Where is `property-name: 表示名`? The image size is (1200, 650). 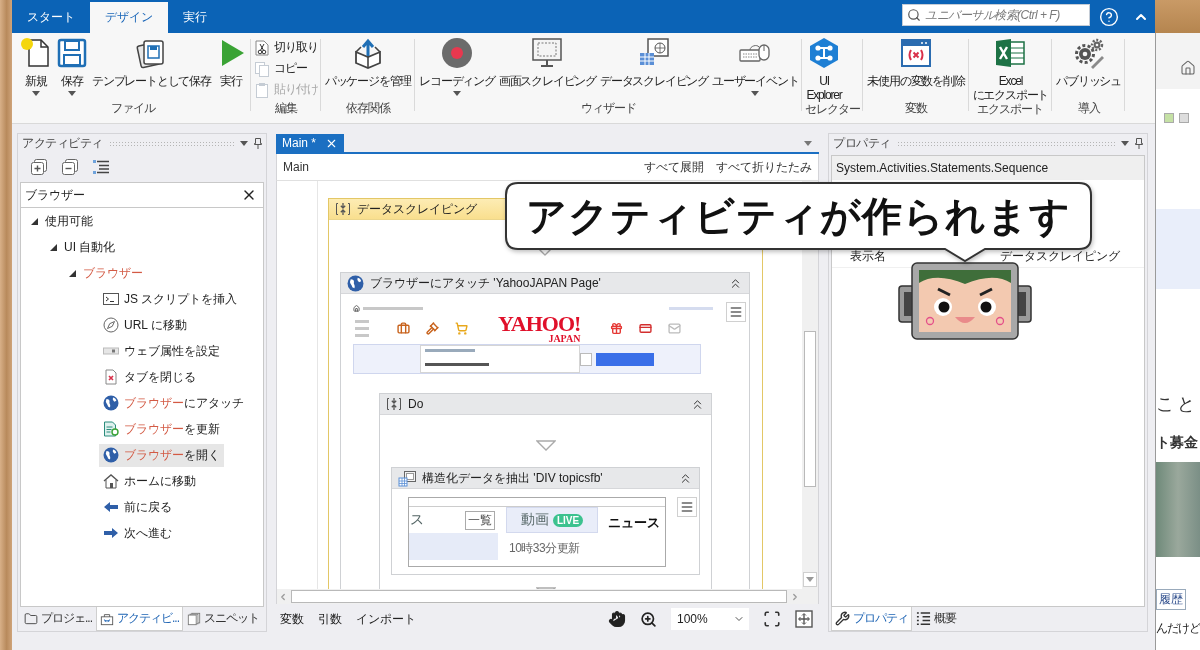
property-name: 表示名 is located at coordinates (868, 256).